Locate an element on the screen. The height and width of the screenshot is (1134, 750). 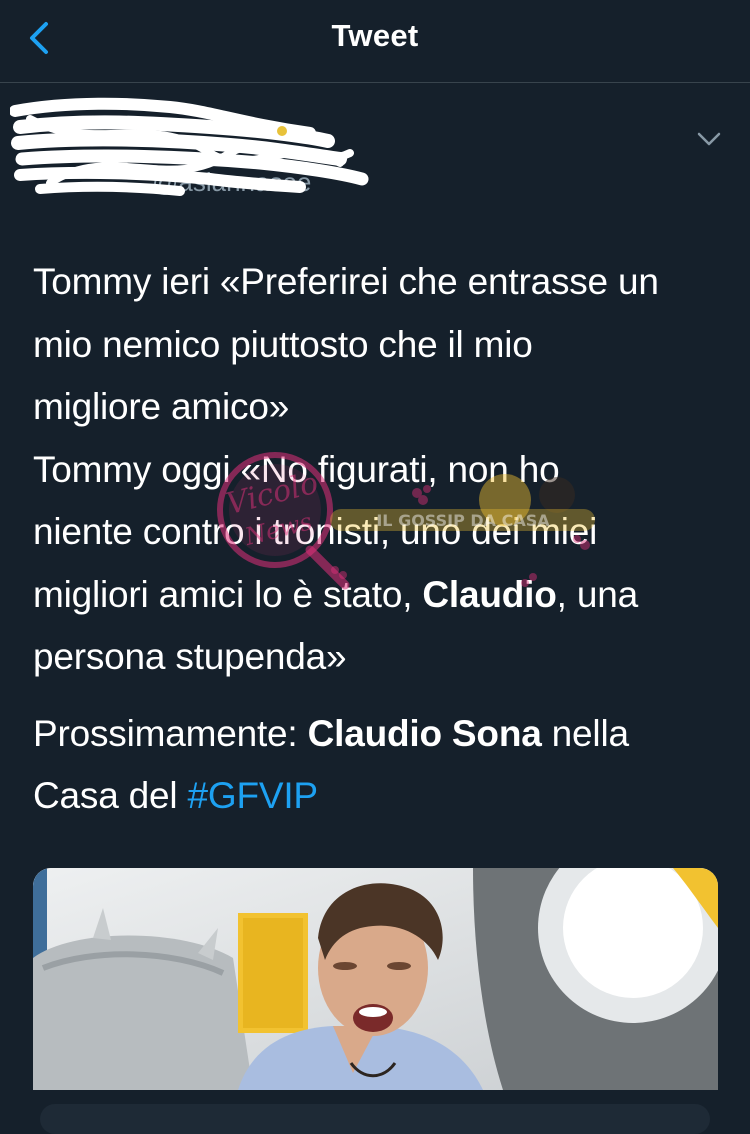
tweet-line: niente contro i tronisti, uno dei miei is located at coordinates (315, 531).